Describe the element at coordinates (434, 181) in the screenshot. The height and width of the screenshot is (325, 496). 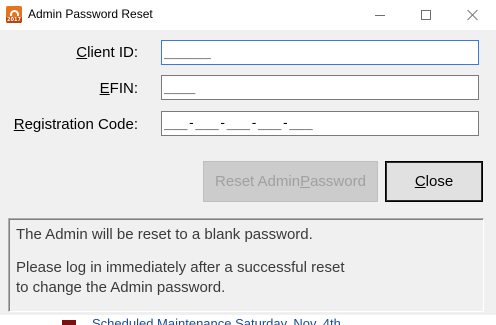
I see `close-button: Close` at that location.